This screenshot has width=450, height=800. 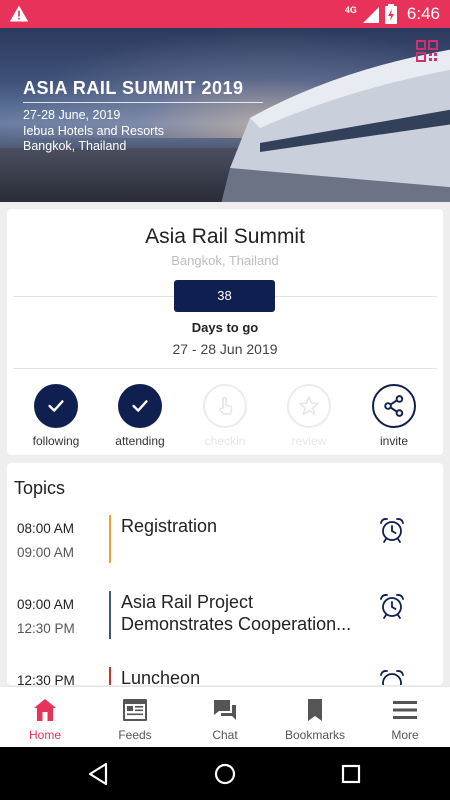 I want to click on days-countdown-badge: 38, so click(x=224, y=296).